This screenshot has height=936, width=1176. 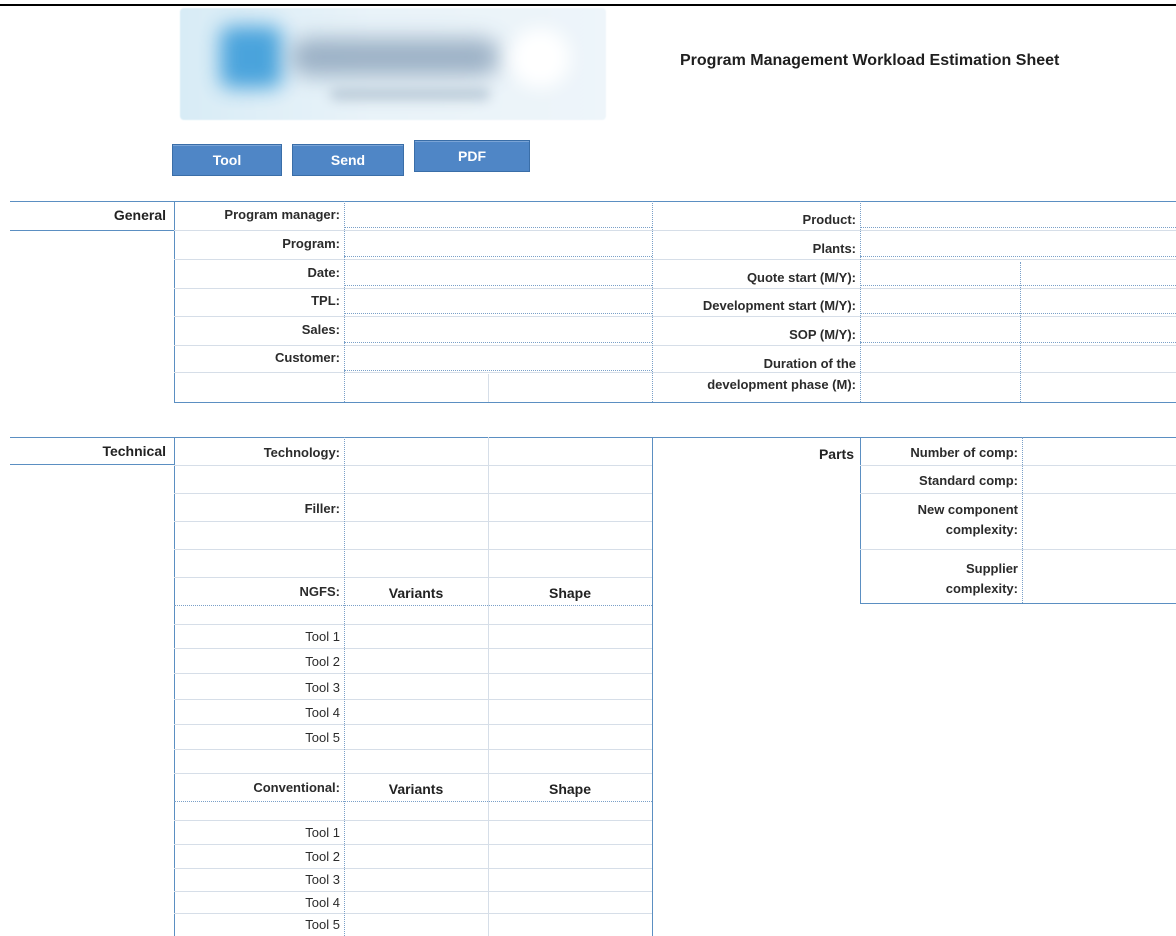 What do you see at coordinates (139, 215) in the screenshot?
I see `general-section-label: General` at bounding box center [139, 215].